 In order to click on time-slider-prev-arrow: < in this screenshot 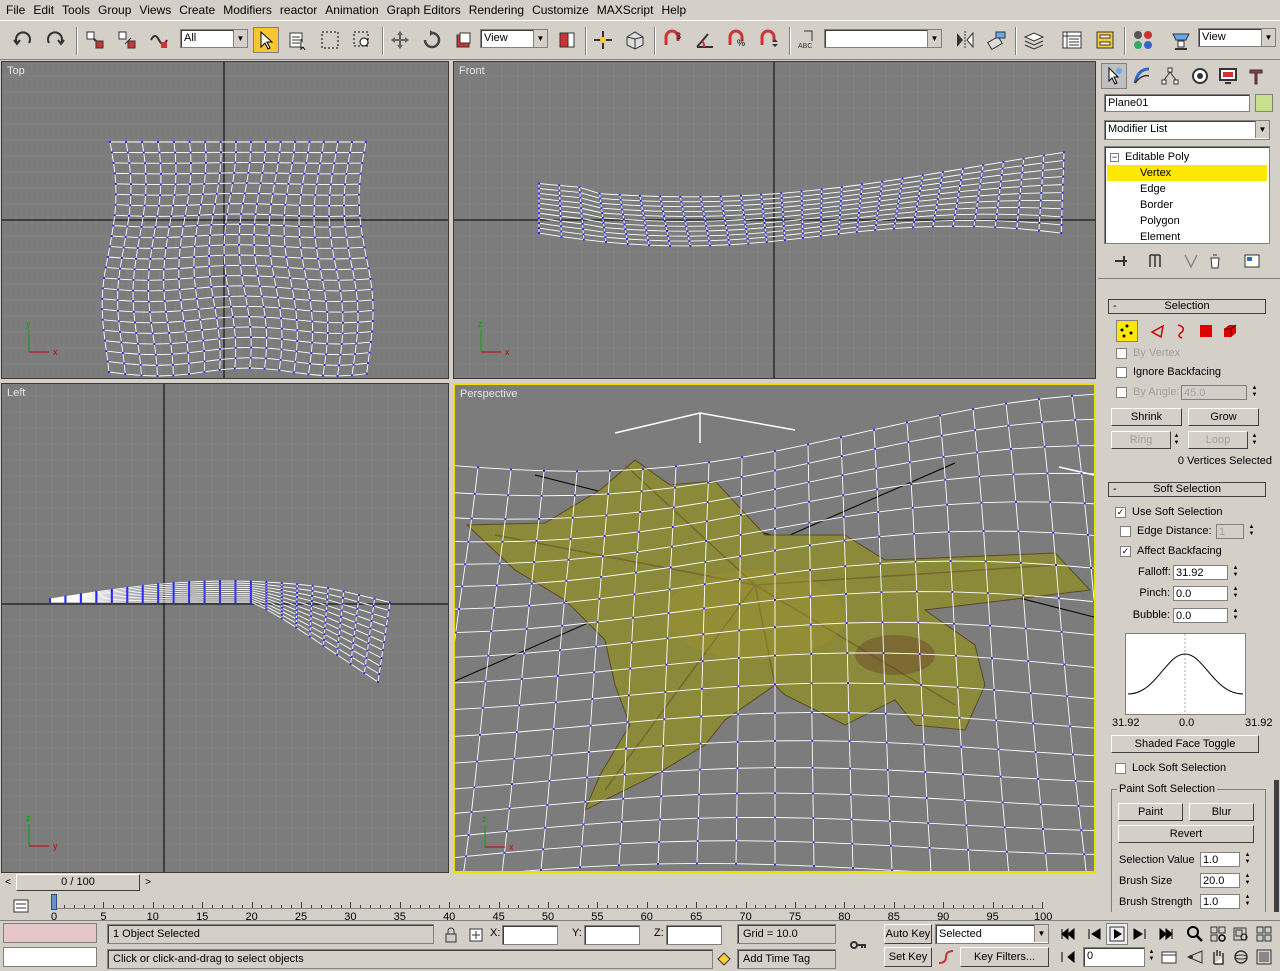, I will do `click(8, 882)`.